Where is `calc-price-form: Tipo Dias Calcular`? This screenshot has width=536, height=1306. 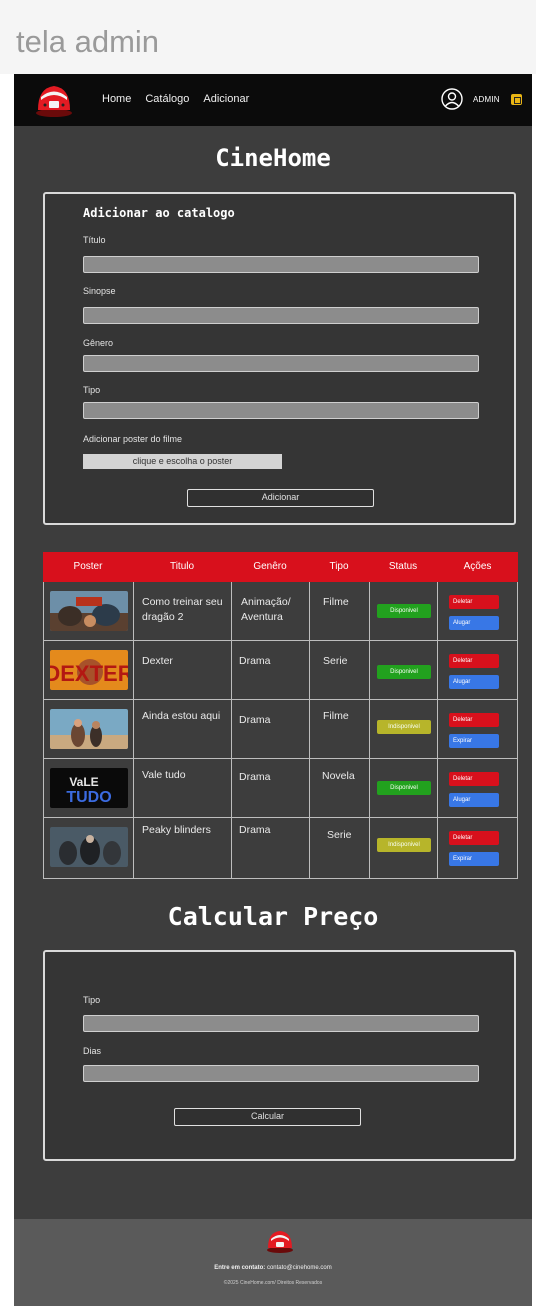 calc-price-form: Tipo Dias Calcular is located at coordinates (279, 1055).